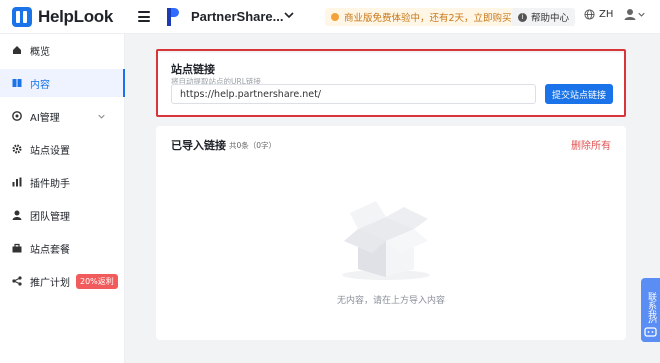 This screenshot has width=660, height=363. Describe the element at coordinates (144, 16) in the screenshot. I see `menu-toggle-icon` at that location.